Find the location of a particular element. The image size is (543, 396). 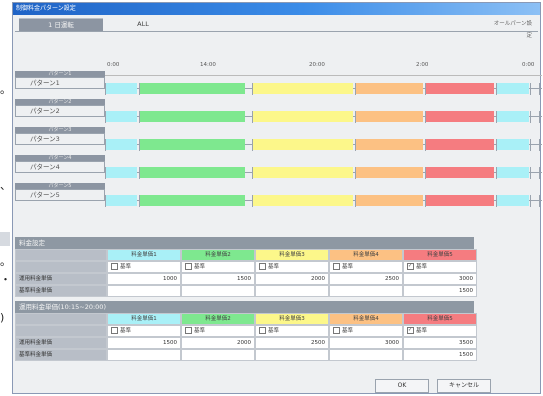

table-row: 基準 基準 基準 基準 ✓ 基準 is located at coordinates (246, 331).